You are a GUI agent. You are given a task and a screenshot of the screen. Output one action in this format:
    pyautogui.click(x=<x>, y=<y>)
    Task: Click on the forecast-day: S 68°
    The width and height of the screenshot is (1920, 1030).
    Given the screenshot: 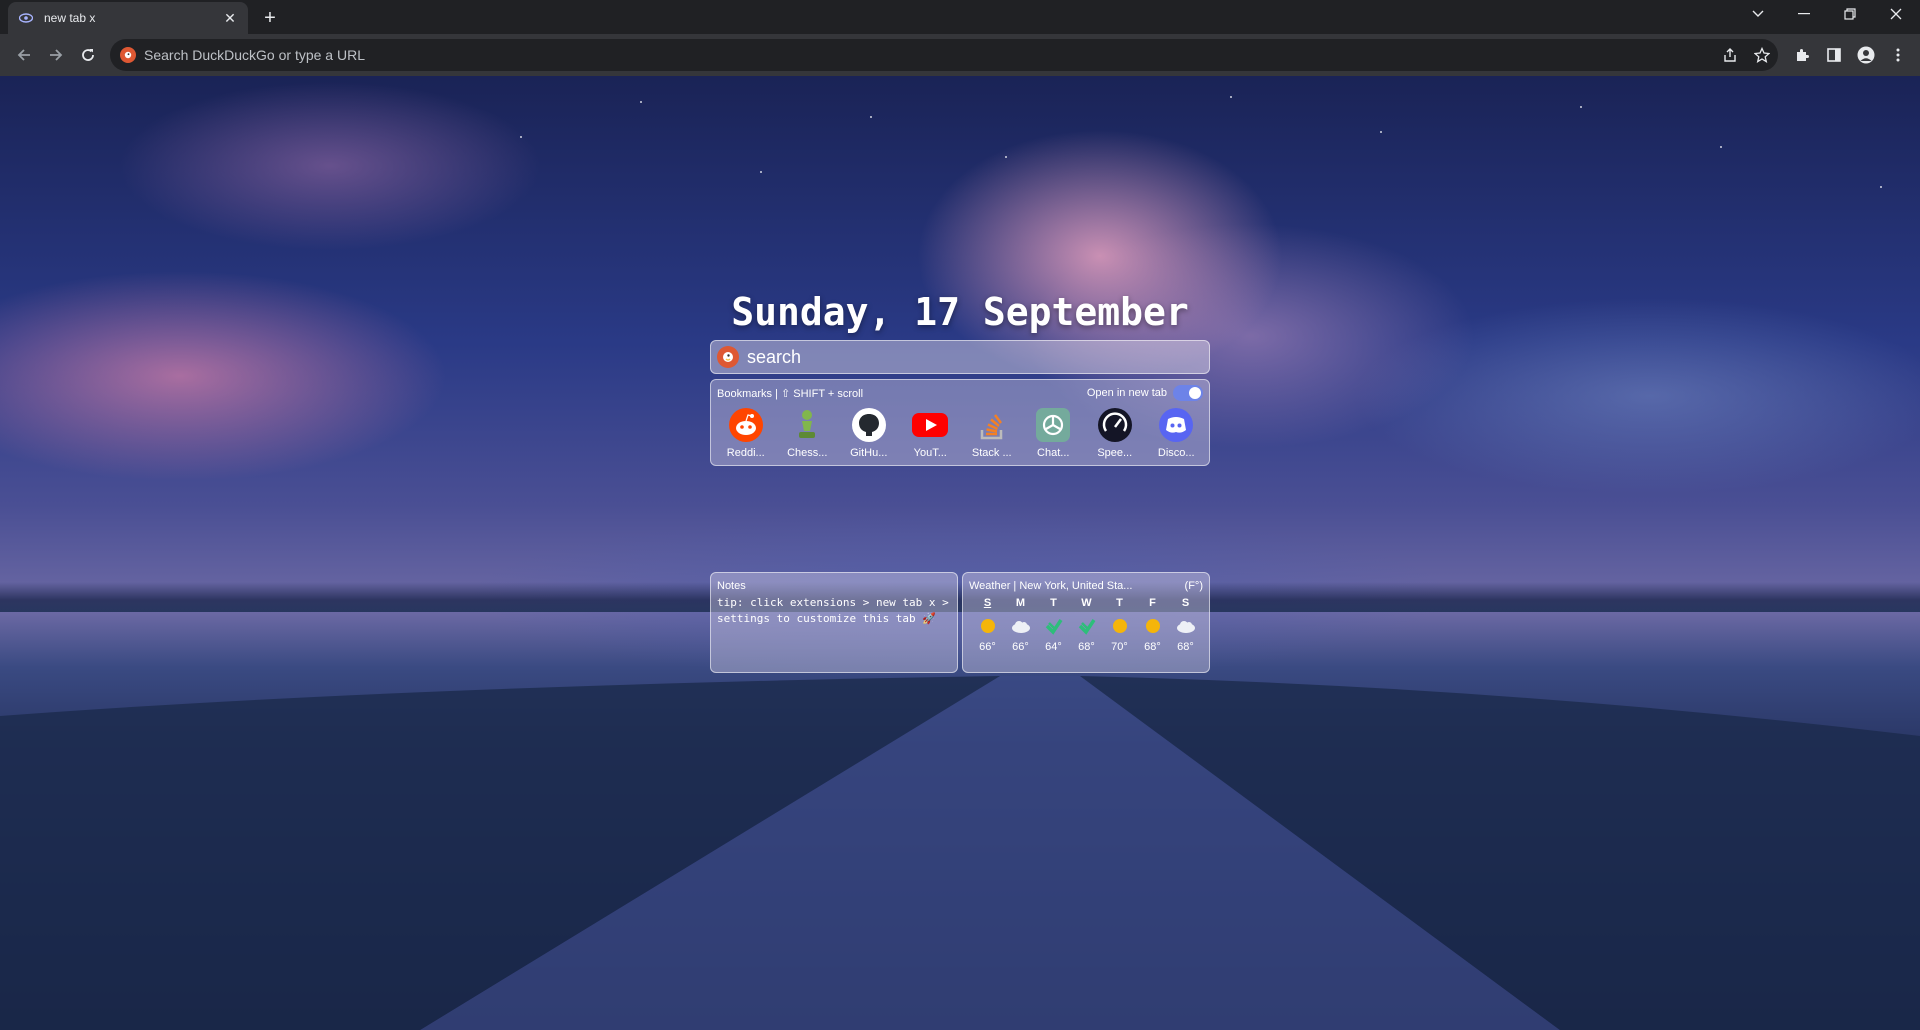 What is the action you would take?
    pyautogui.click(x=1185, y=625)
    